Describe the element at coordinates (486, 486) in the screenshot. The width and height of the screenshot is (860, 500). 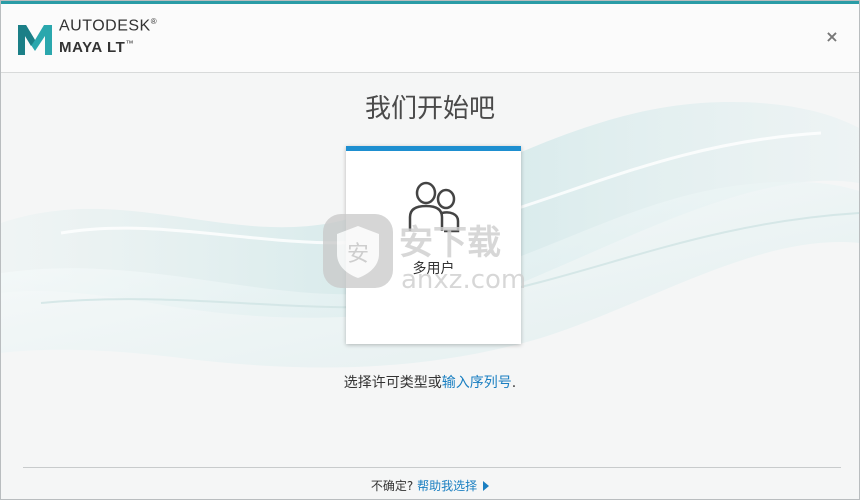
I see `arrow-right-icon` at that location.